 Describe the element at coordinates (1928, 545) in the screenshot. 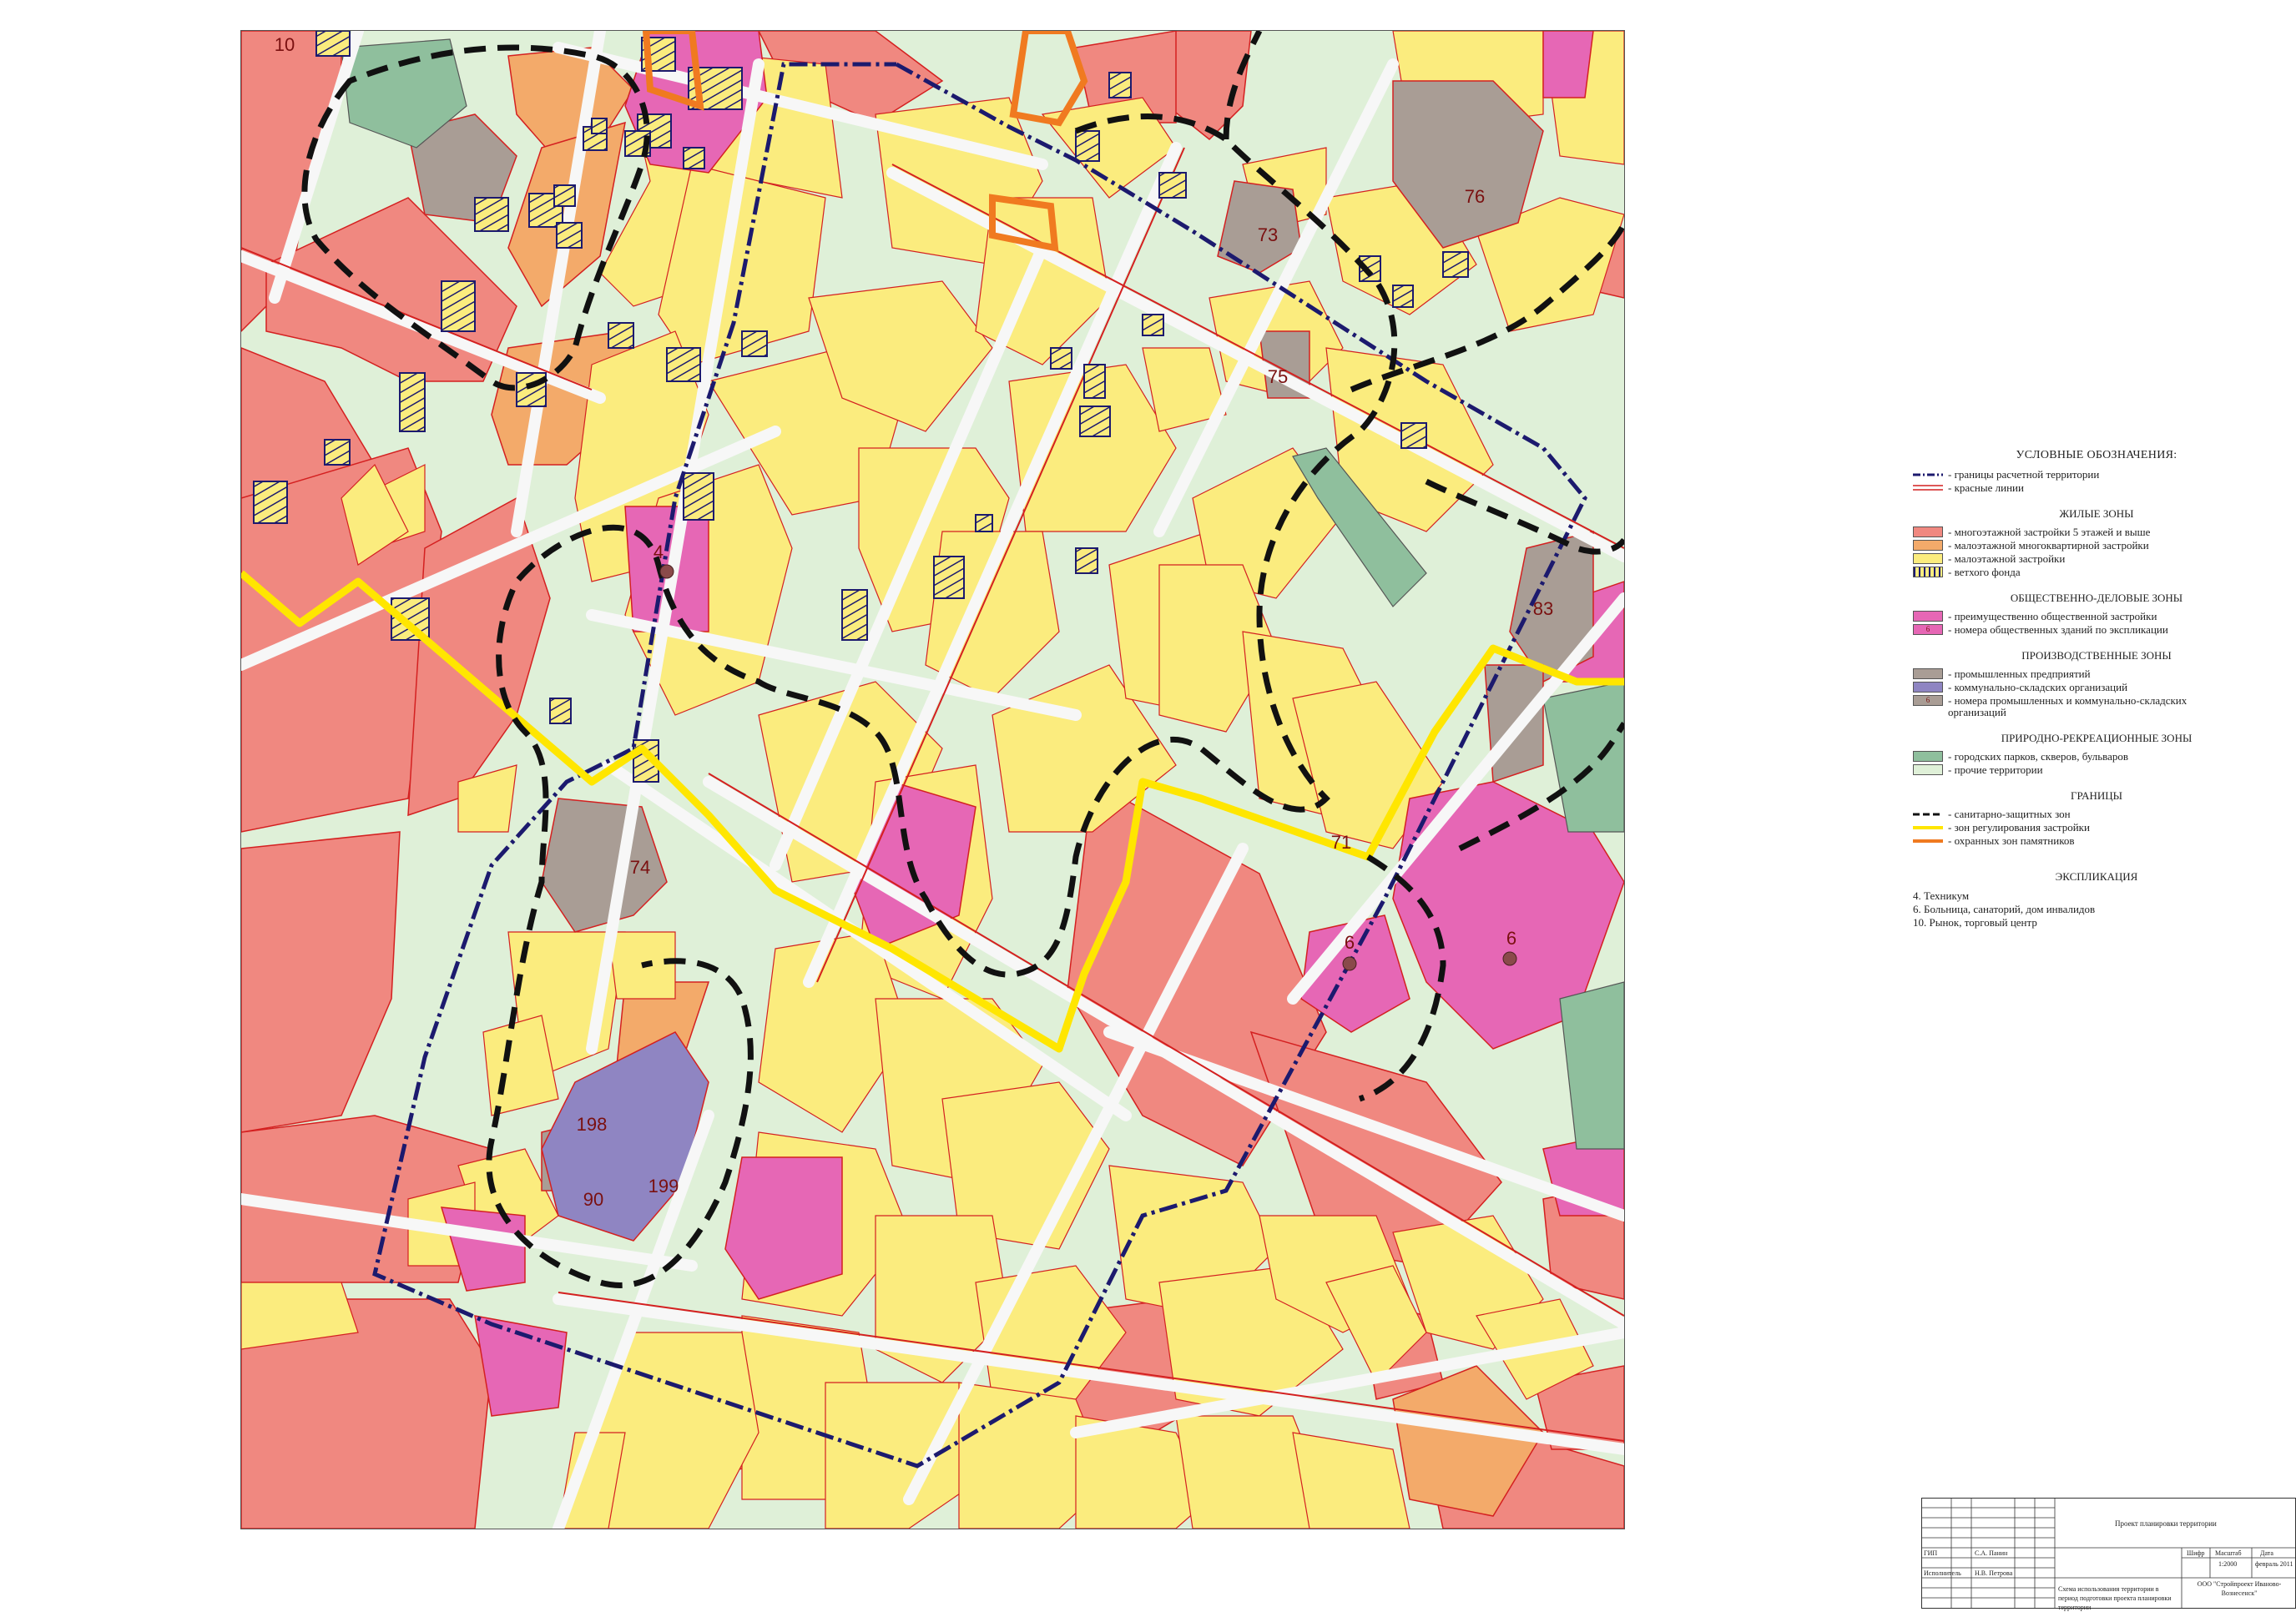

I see `lowrise-apartment-swatch` at that location.